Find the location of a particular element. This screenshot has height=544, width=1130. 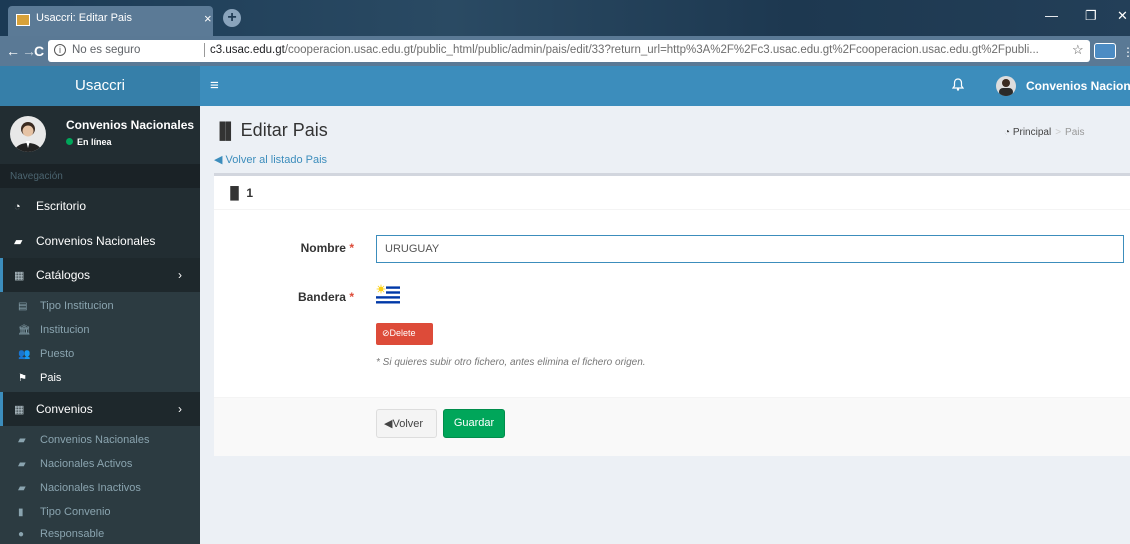

ban-icon: ⊘ is located at coordinates (386, 333).